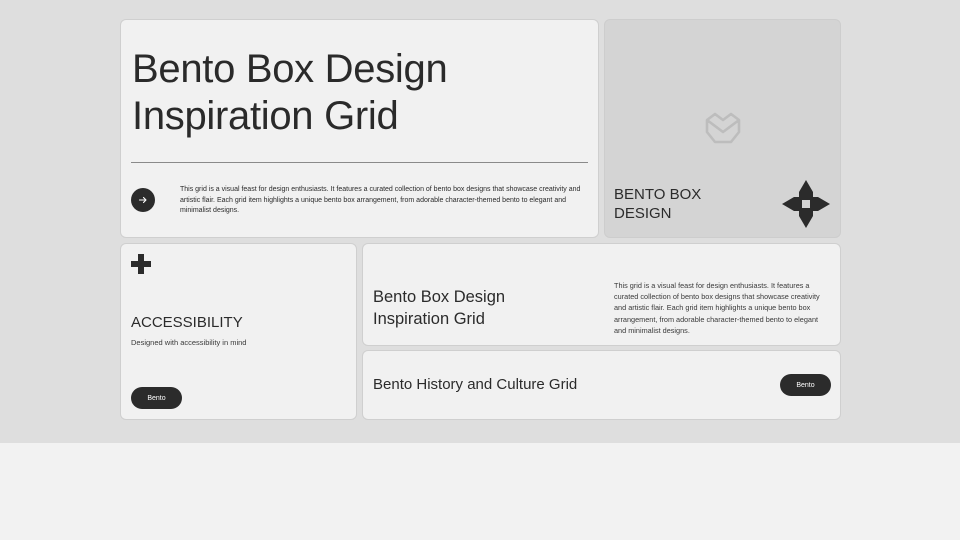  Describe the element at coordinates (658, 194) in the screenshot. I see `logo-title-line1: BENTO BOX` at that location.